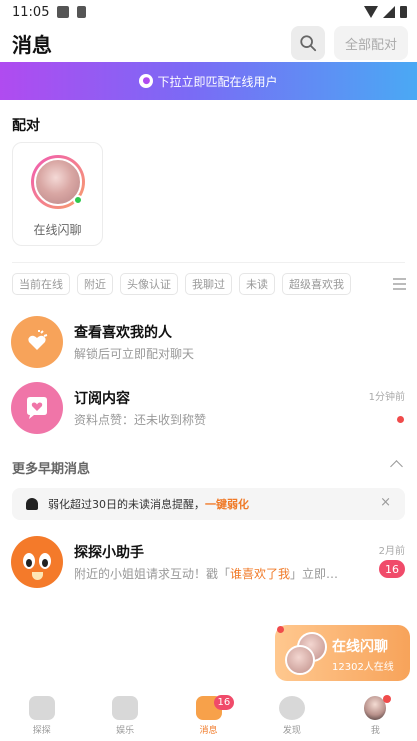  I want to click on chat-bubble-icon: ●, so click(146, 81).